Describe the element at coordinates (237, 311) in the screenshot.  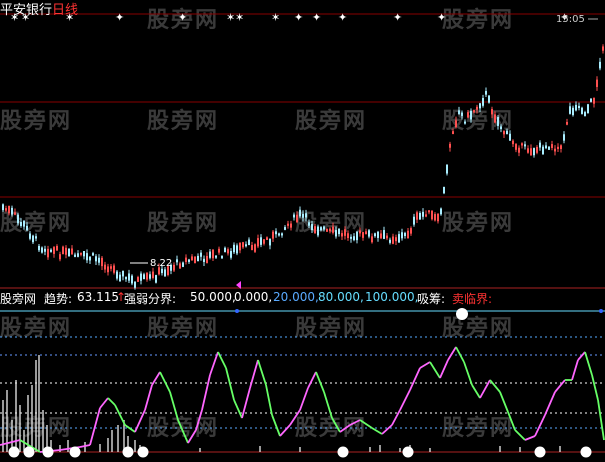
I see `signal-dot` at that location.